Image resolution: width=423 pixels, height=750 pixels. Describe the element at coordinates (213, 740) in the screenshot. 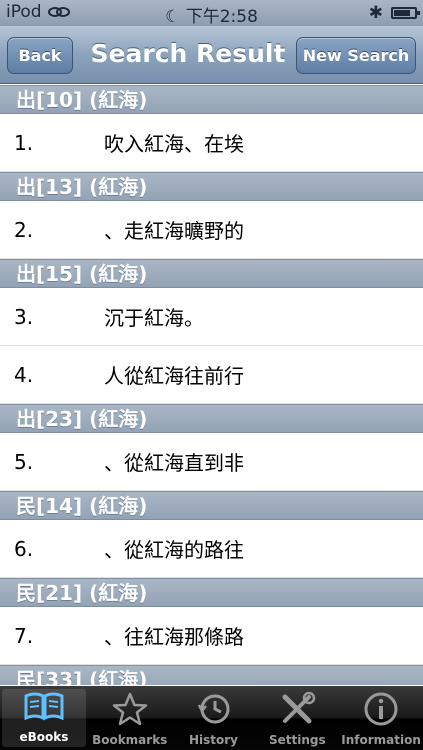

I see `tab-label: History` at that location.